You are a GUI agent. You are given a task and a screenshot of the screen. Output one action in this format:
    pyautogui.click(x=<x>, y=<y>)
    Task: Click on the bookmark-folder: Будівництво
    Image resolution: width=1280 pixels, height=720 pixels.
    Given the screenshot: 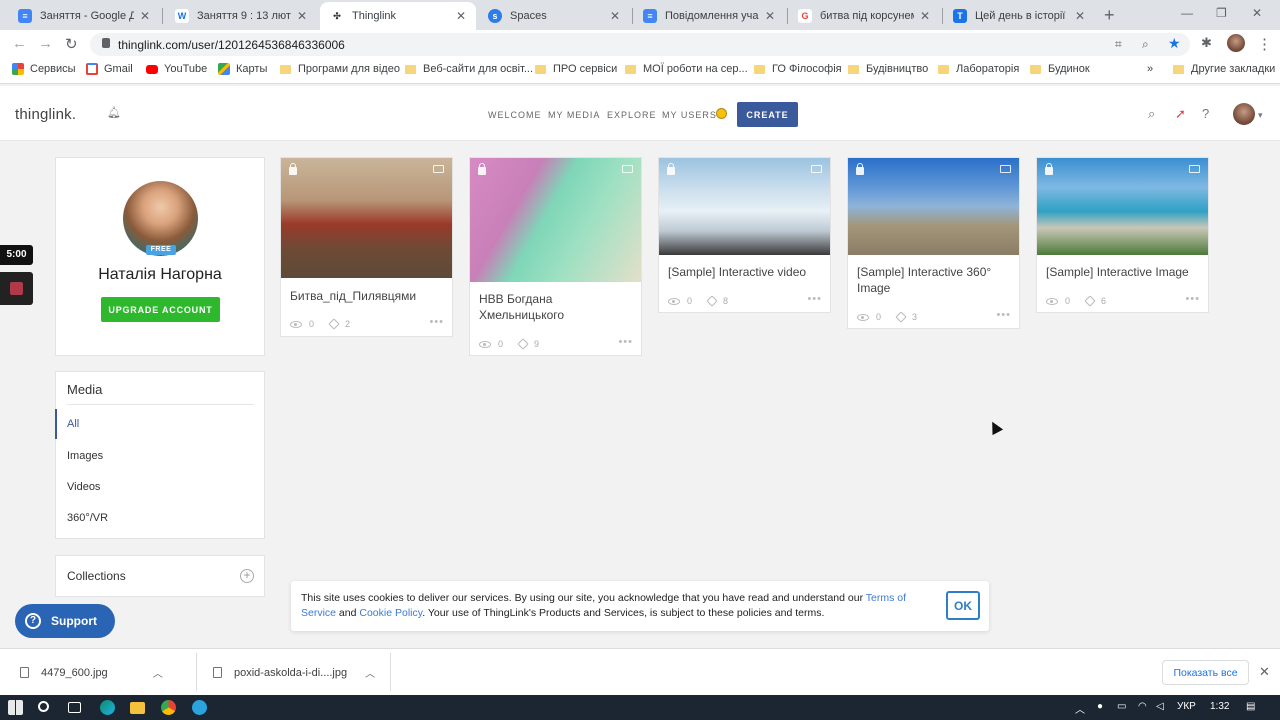 What is the action you would take?
    pyautogui.click(x=888, y=69)
    